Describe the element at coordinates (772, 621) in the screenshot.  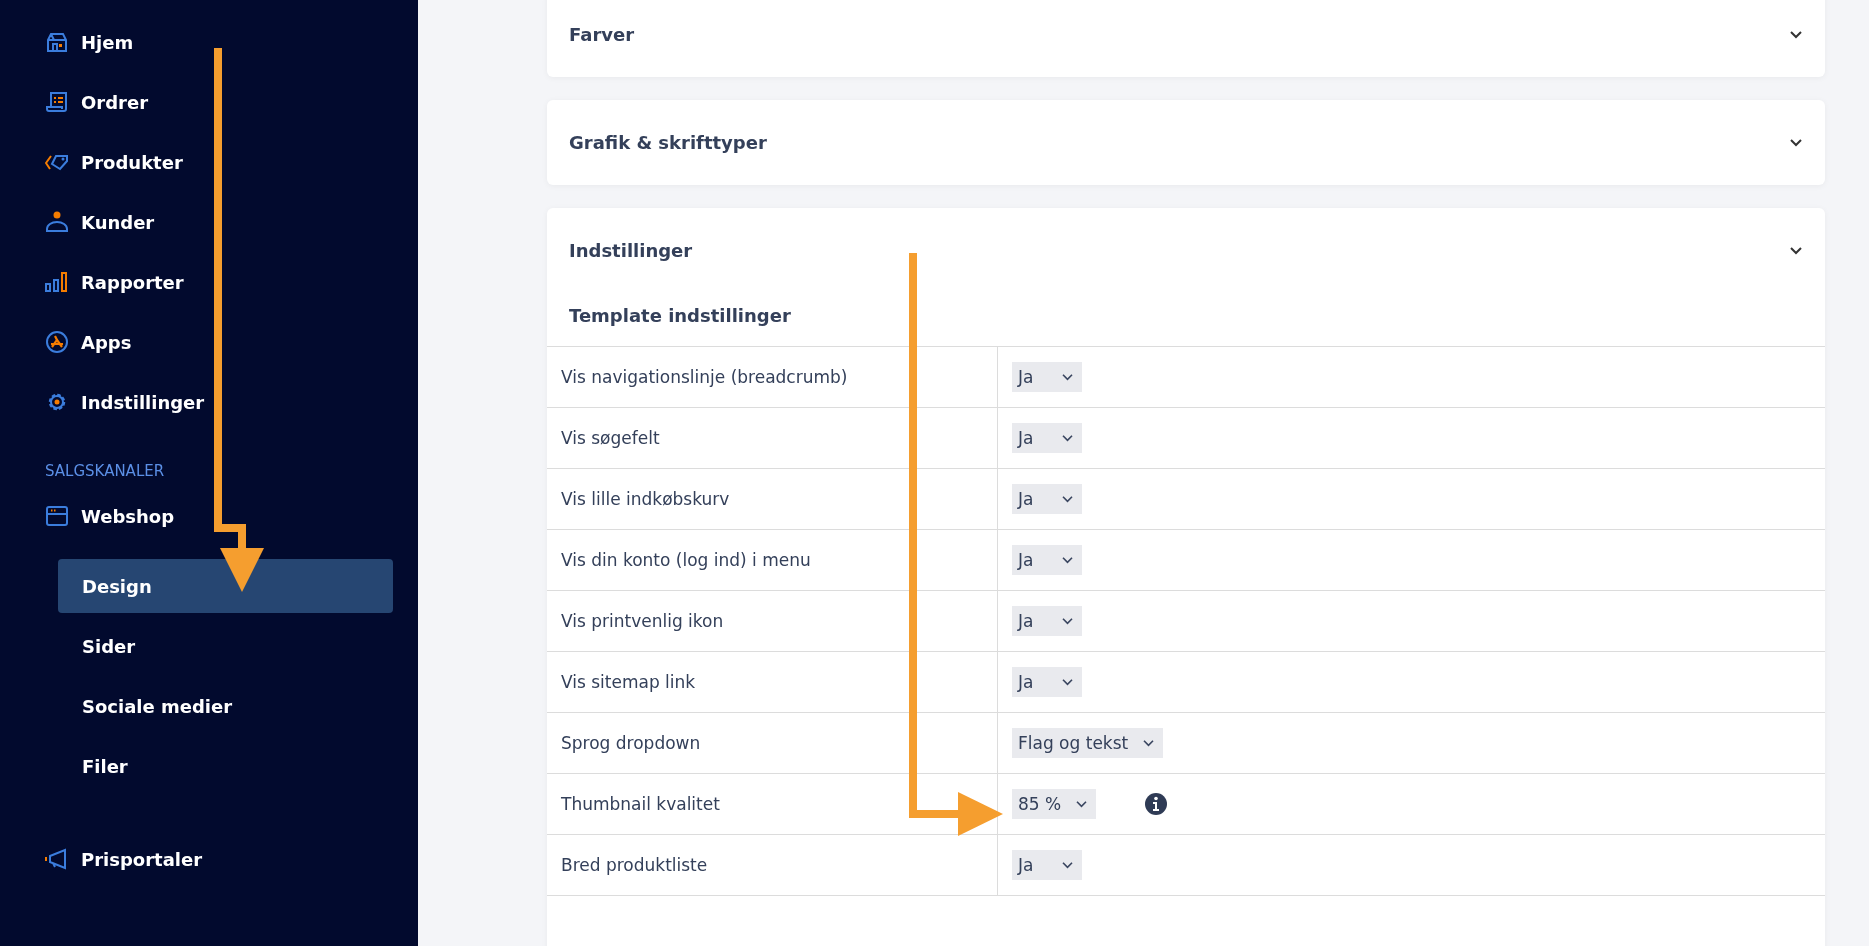
I see `setting-label: Vis printvenlig ikon` at that location.